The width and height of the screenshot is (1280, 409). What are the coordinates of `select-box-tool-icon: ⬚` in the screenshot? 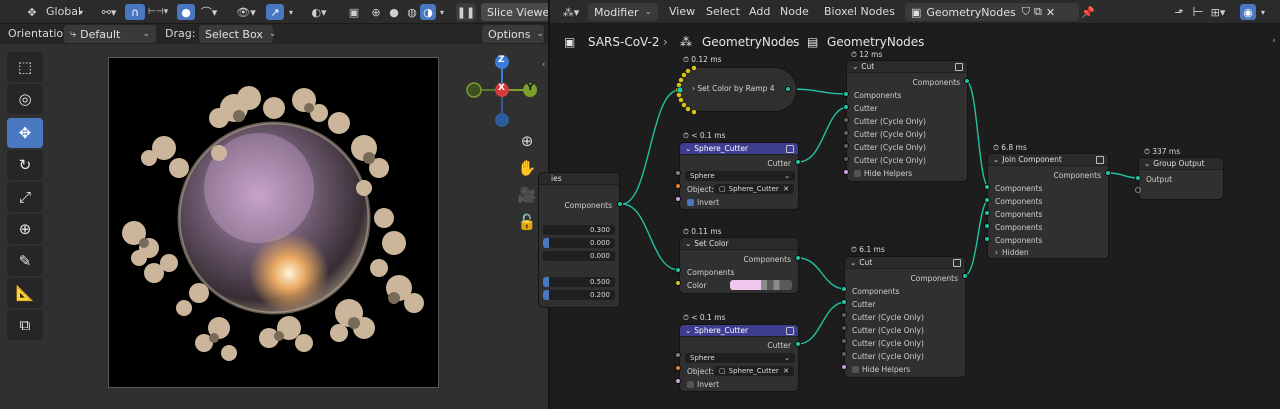 It's located at (25, 67).